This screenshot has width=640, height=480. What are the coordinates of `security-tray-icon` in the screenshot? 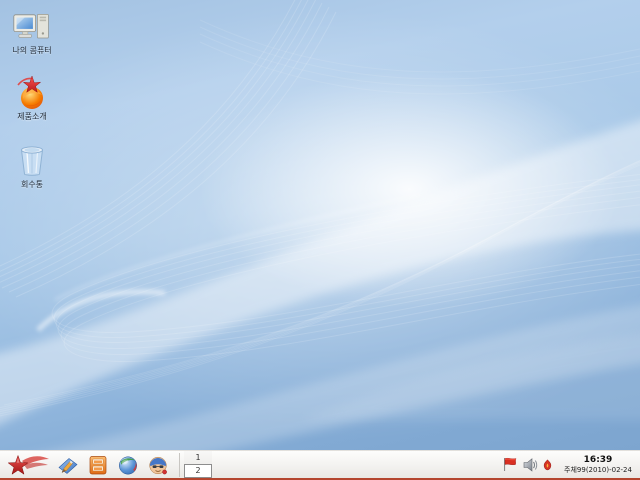 It's located at (547, 464).